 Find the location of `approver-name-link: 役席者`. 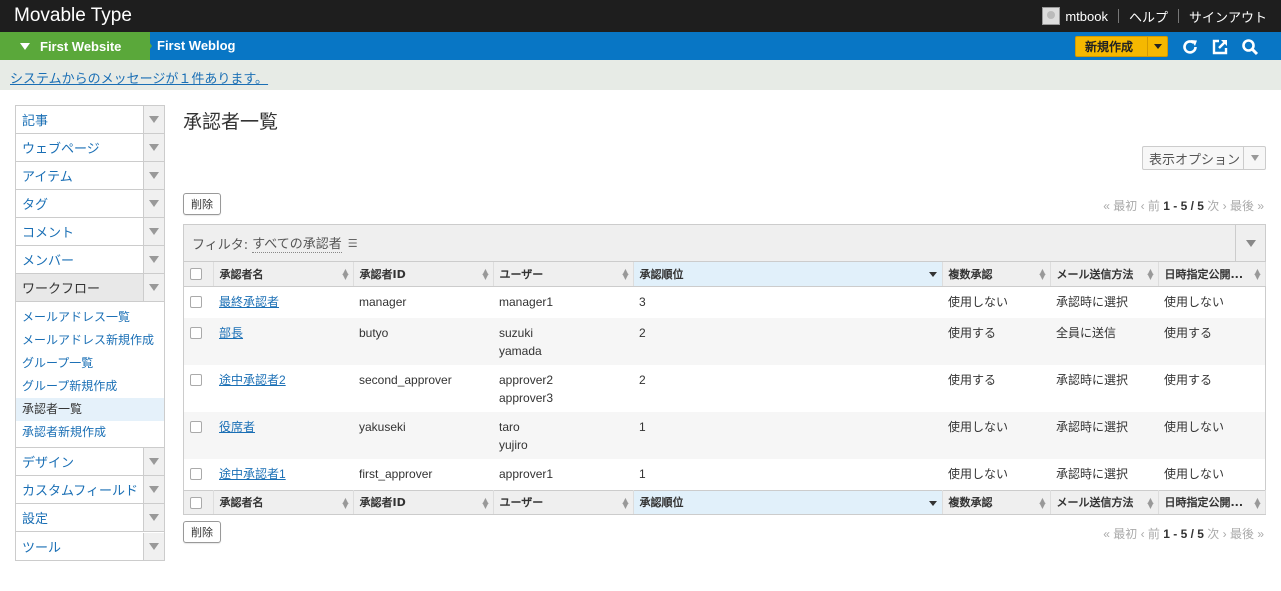

approver-name-link: 役席者 is located at coordinates (237, 427).